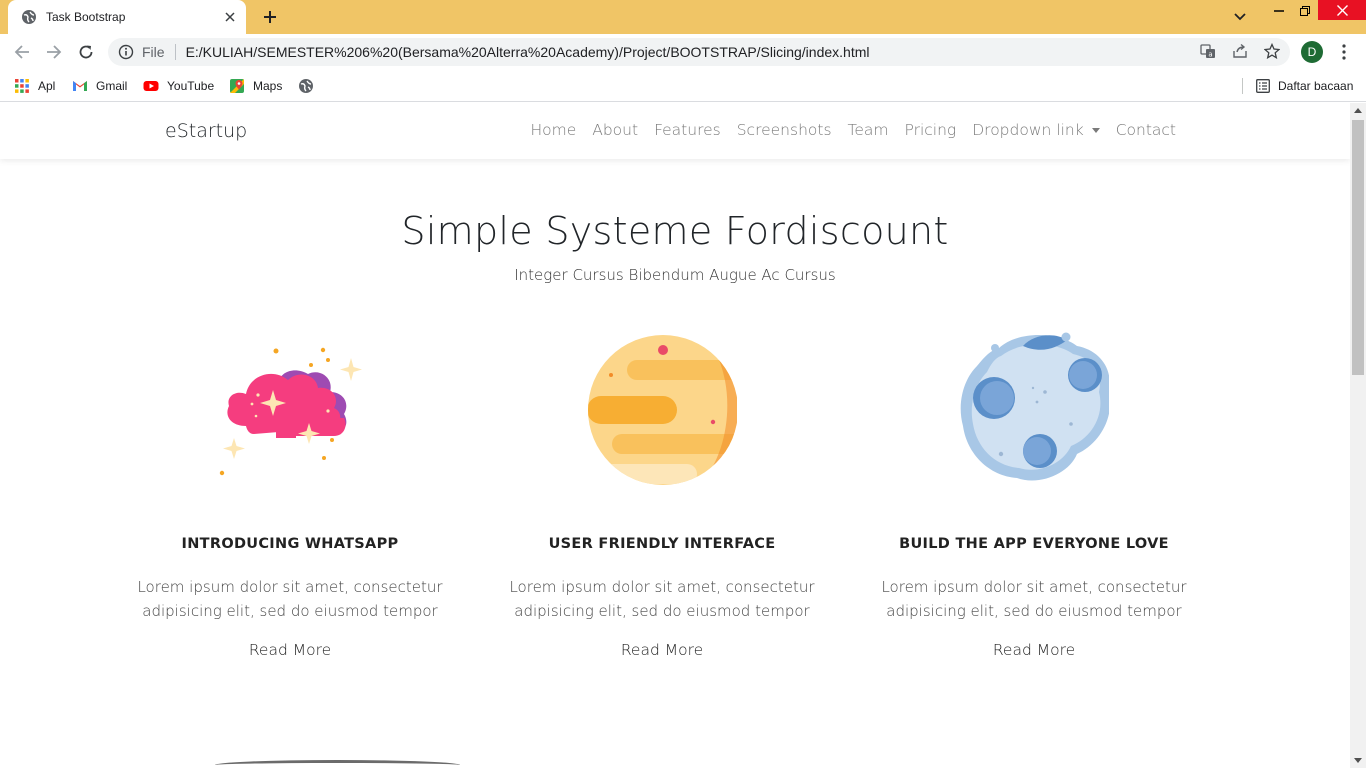 This screenshot has width=1366, height=768. Describe the element at coordinates (675, 275) in the screenshot. I see `hero-subtitle: Integer Cursus Bibendum Augue Ac Cursus` at that location.